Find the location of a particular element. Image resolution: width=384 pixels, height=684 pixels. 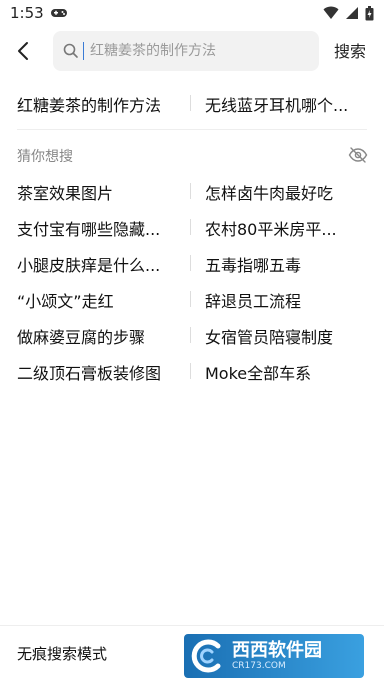

status-right is located at coordinates (348, 13).